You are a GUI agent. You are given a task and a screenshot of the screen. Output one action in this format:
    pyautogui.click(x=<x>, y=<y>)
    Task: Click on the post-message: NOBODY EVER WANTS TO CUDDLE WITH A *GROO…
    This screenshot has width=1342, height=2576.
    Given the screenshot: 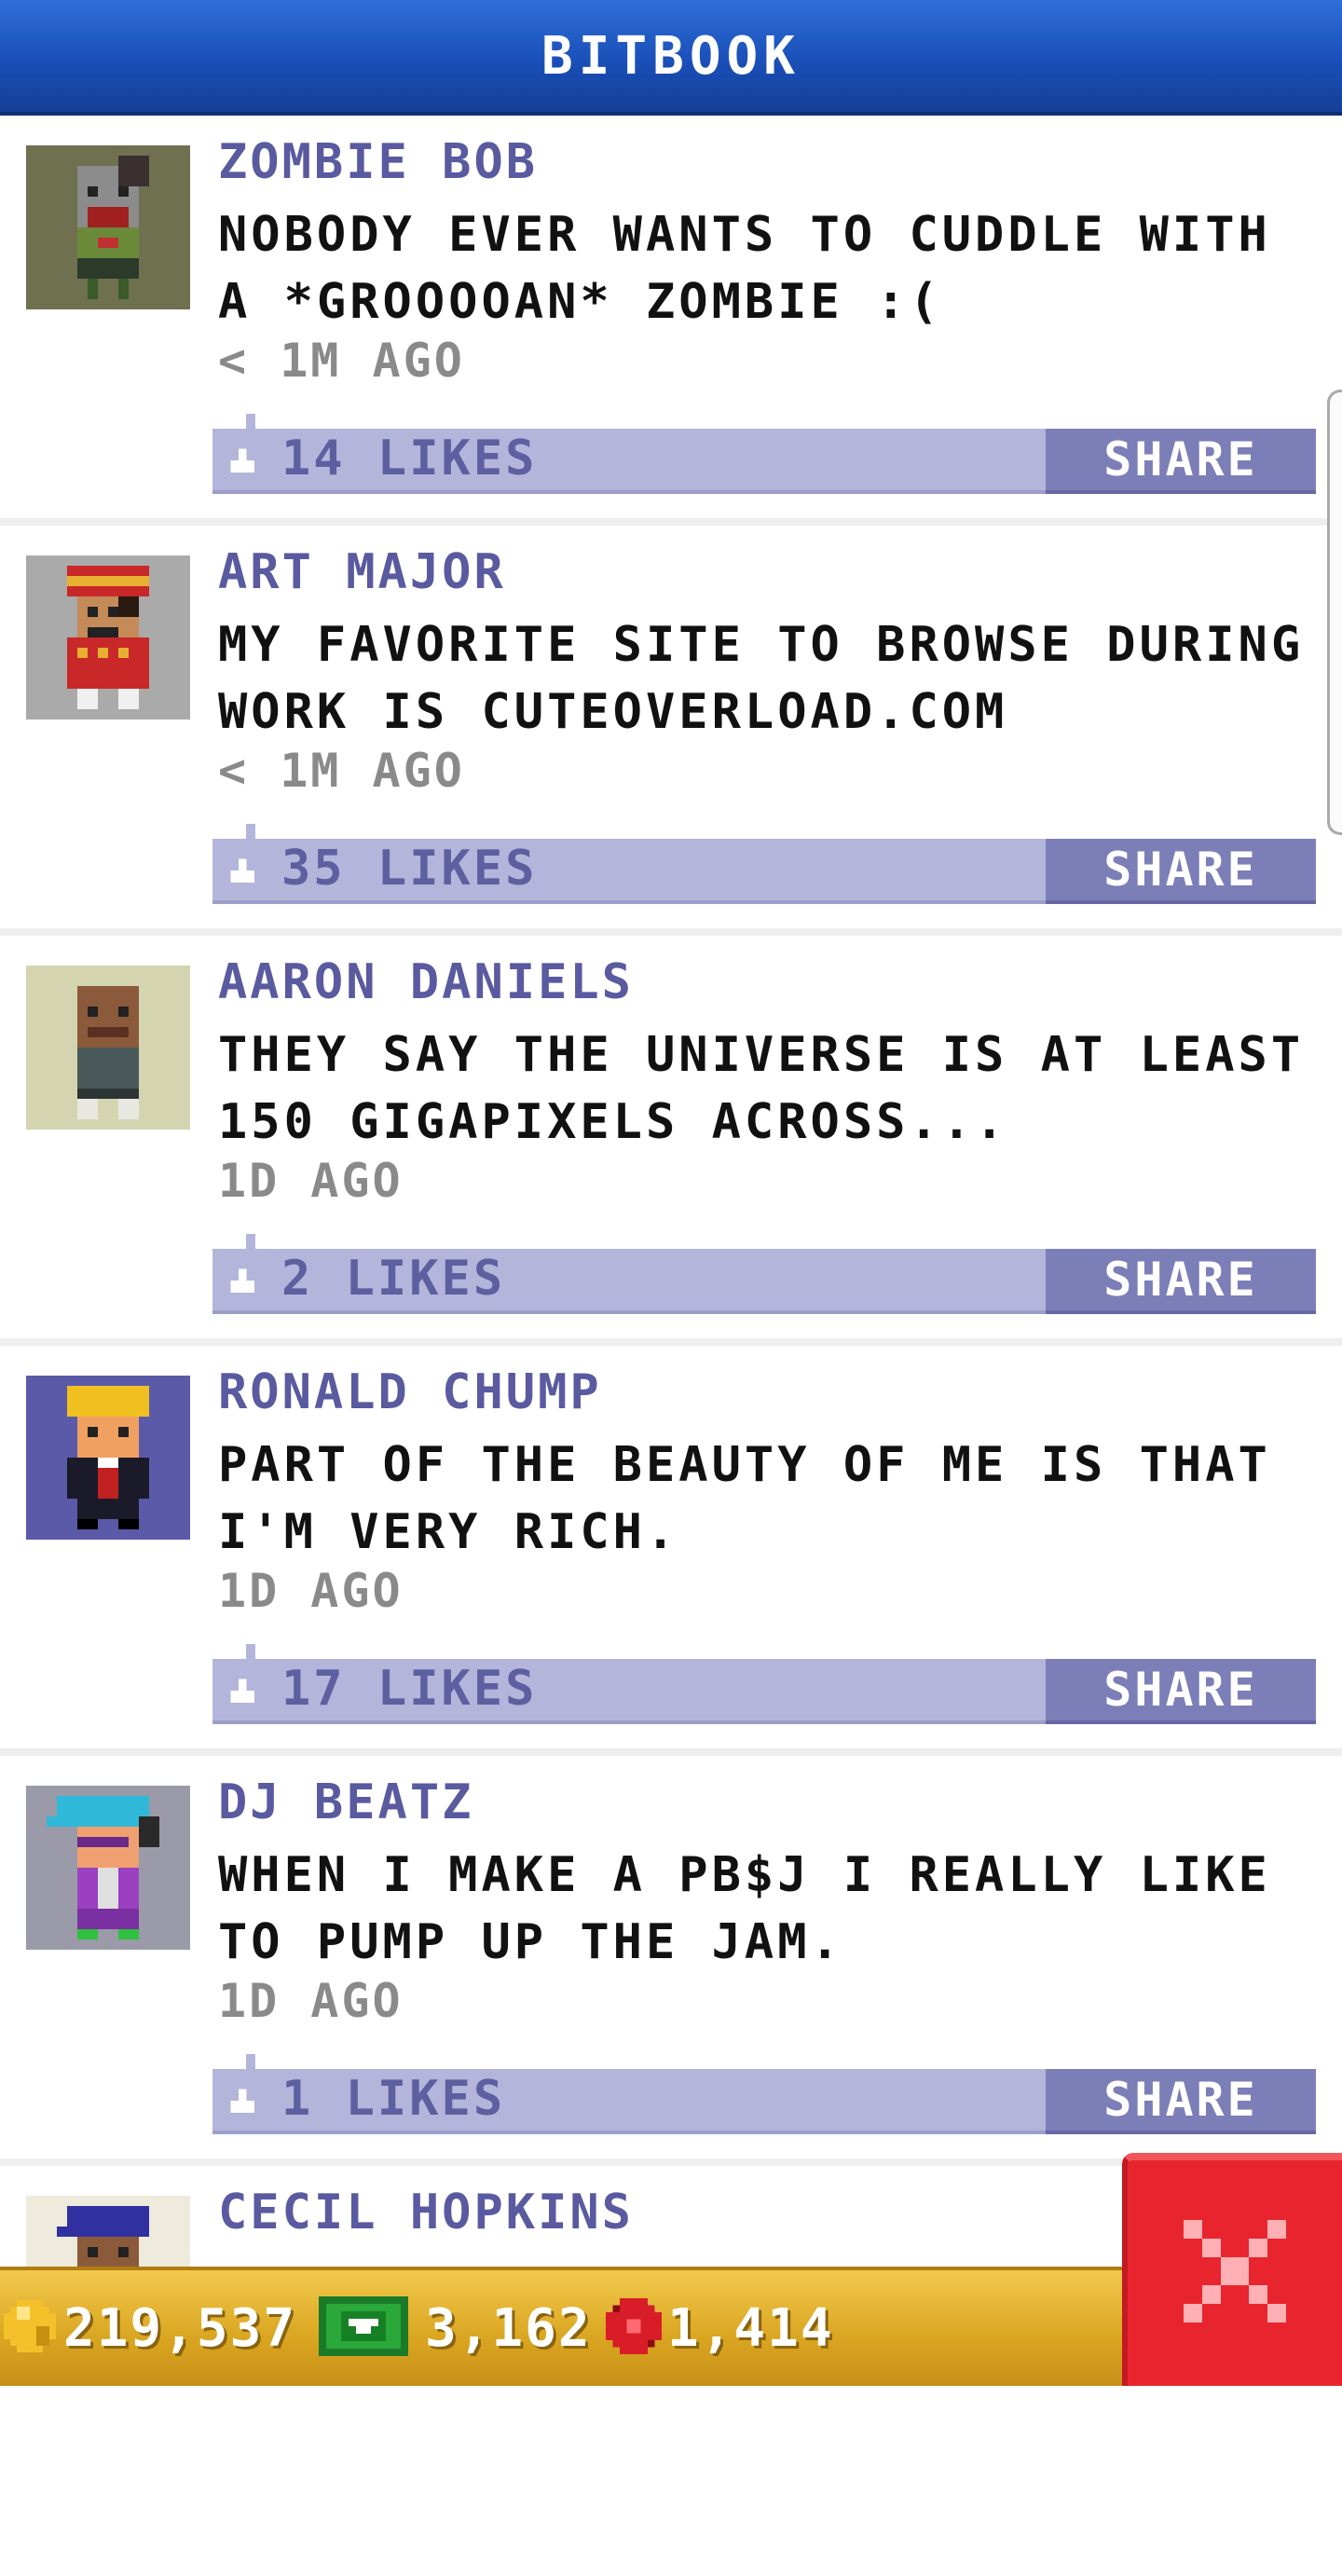 What is the action you would take?
    pyautogui.click(x=744, y=268)
    